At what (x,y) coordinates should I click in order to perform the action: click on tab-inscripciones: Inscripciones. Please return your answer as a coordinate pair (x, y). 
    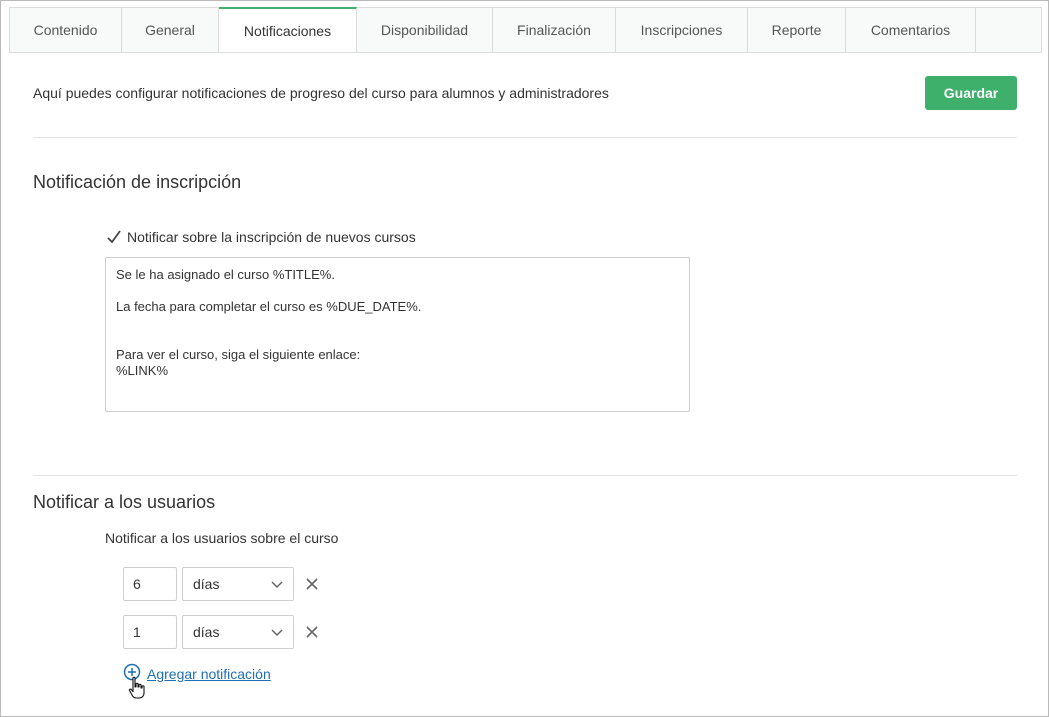
    Looking at the image, I should click on (682, 30).